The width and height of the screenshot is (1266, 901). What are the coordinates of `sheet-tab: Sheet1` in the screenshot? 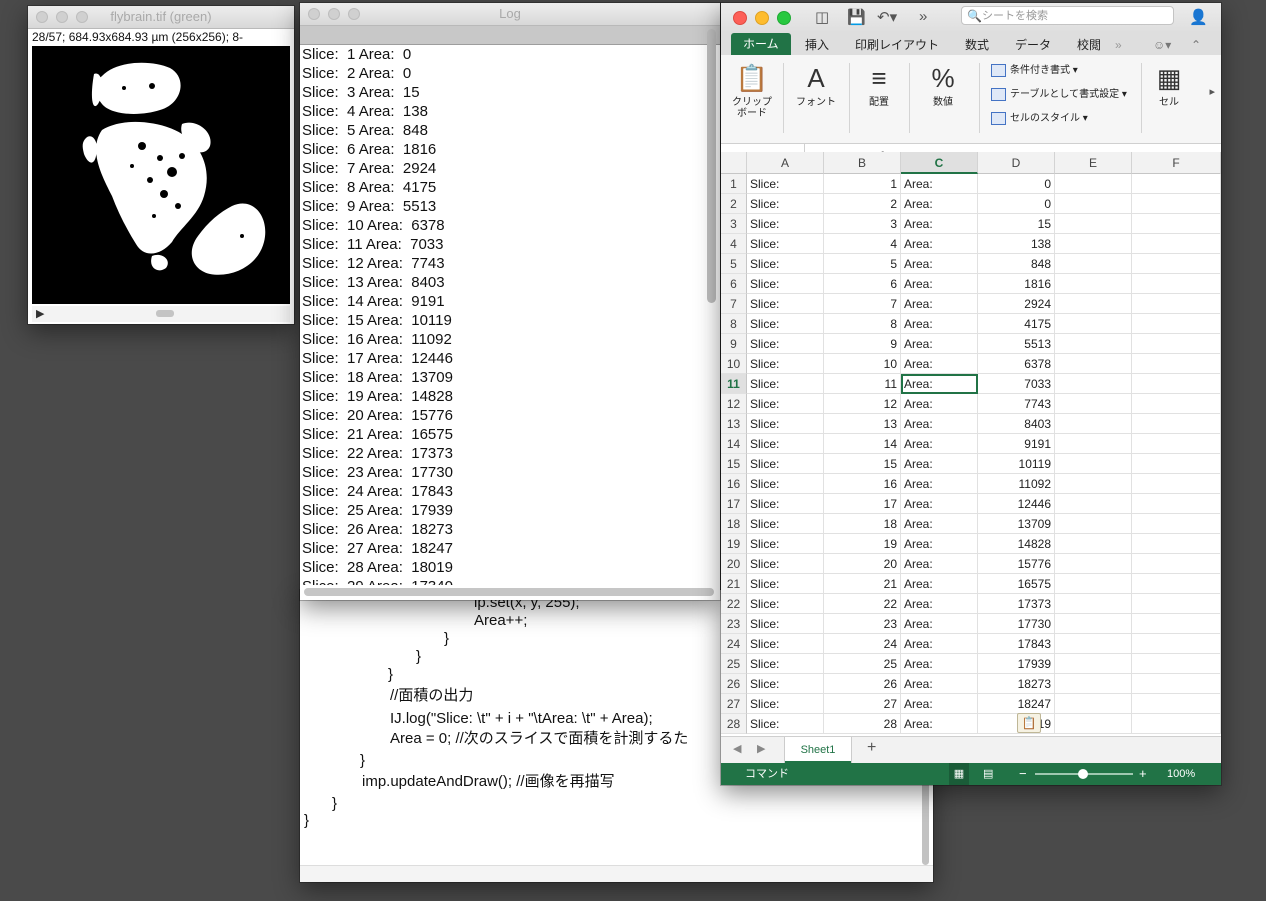 It's located at (818, 750).